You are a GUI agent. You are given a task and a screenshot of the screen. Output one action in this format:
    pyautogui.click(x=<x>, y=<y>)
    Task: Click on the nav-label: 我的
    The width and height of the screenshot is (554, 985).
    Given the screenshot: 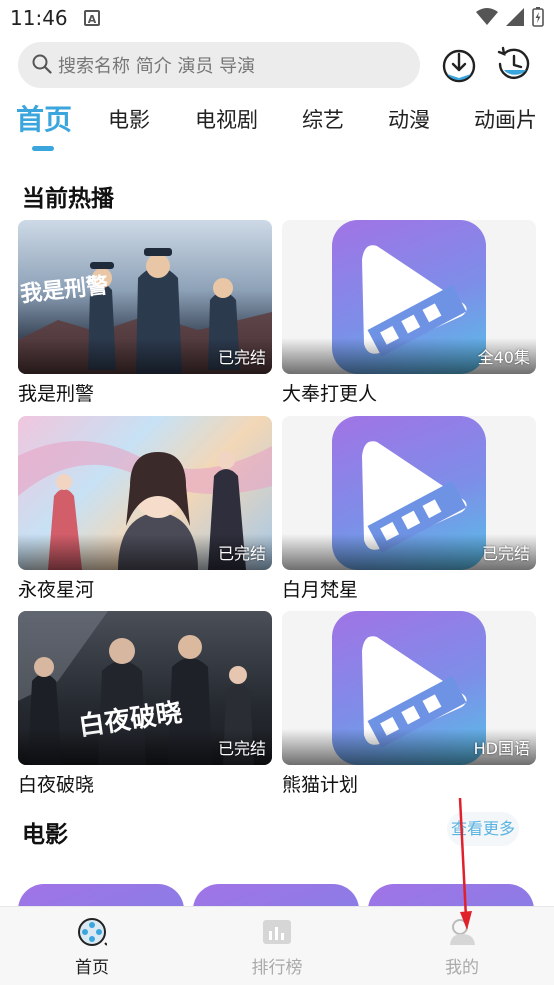 What is the action you would take?
    pyautogui.click(x=462, y=968)
    